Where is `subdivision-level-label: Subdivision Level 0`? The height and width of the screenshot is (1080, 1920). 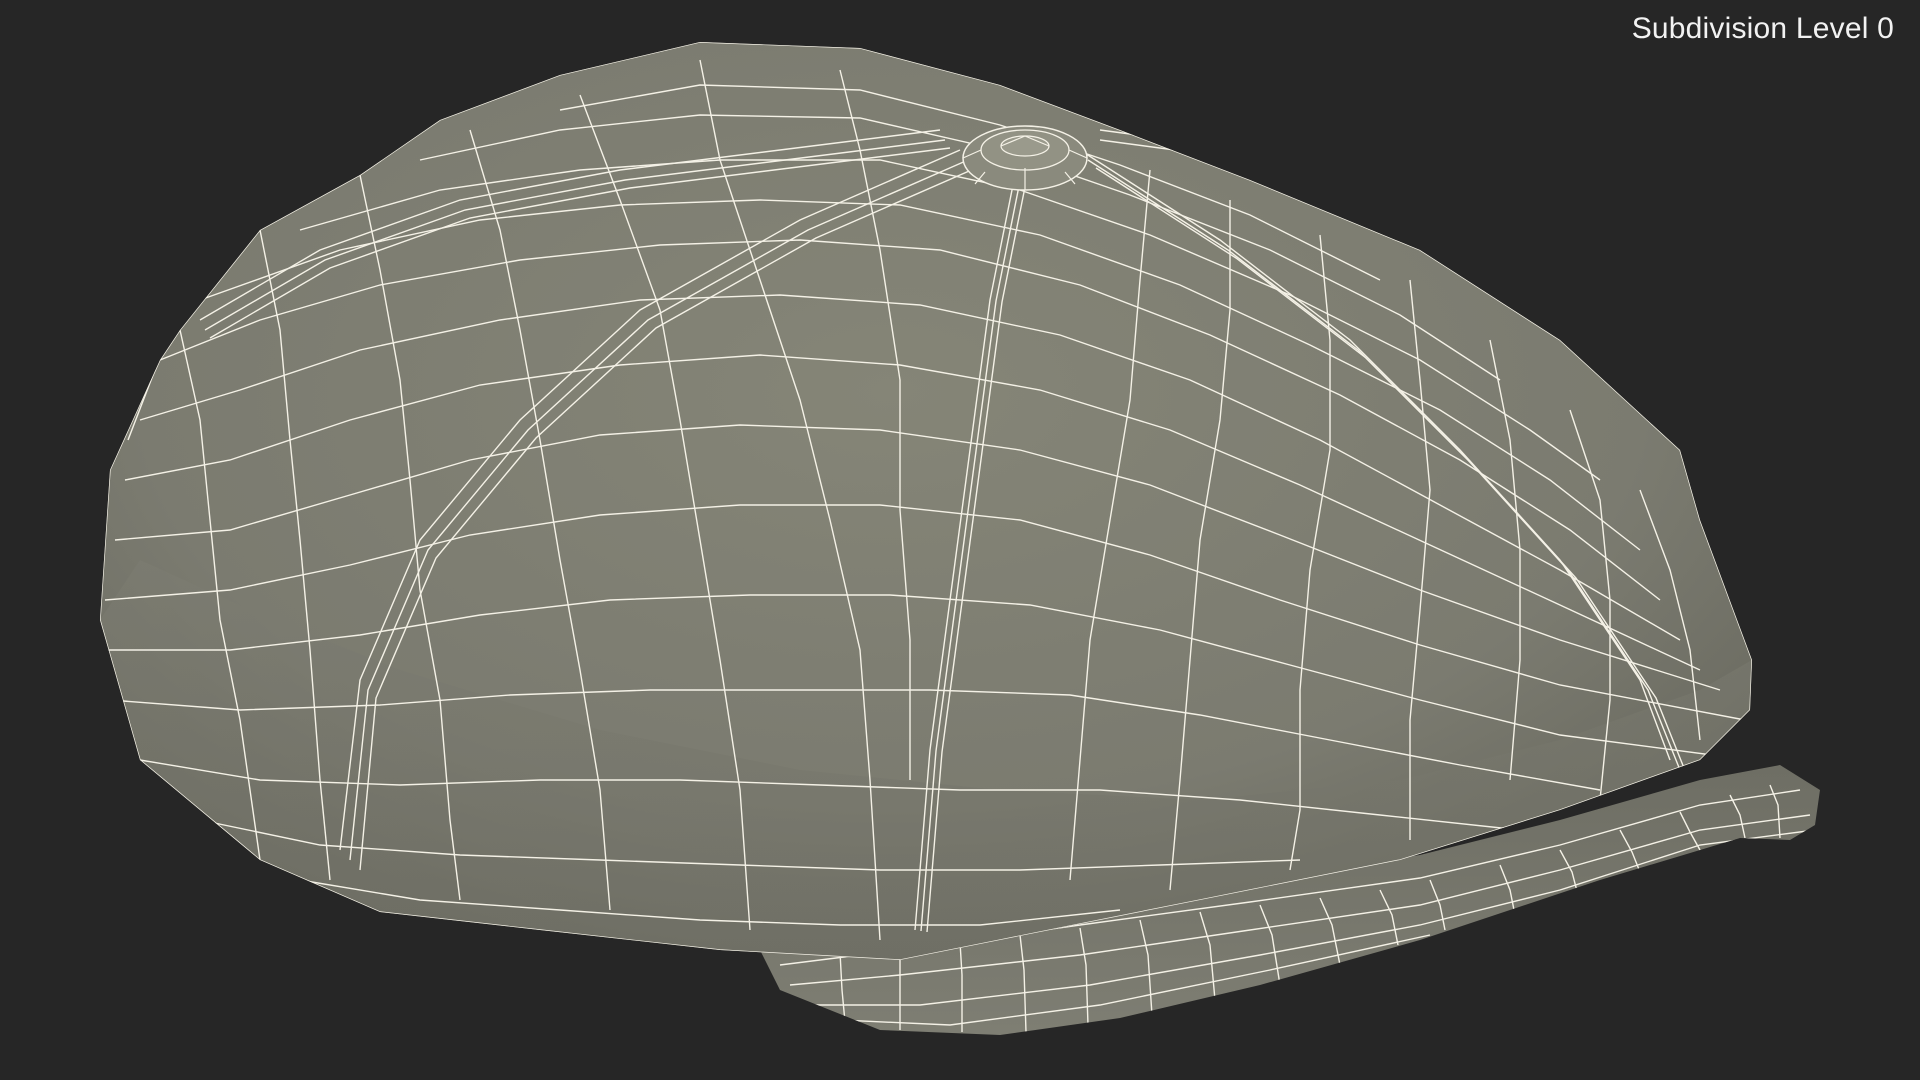 subdivision-level-label: Subdivision Level 0 is located at coordinates (1762, 28).